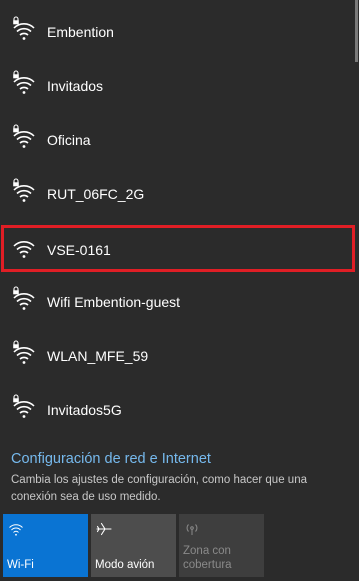 The height and width of the screenshot is (581, 359). Describe the element at coordinates (177, 356) in the screenshot. I see `network-item: WLAN_MFE_59` at that location.